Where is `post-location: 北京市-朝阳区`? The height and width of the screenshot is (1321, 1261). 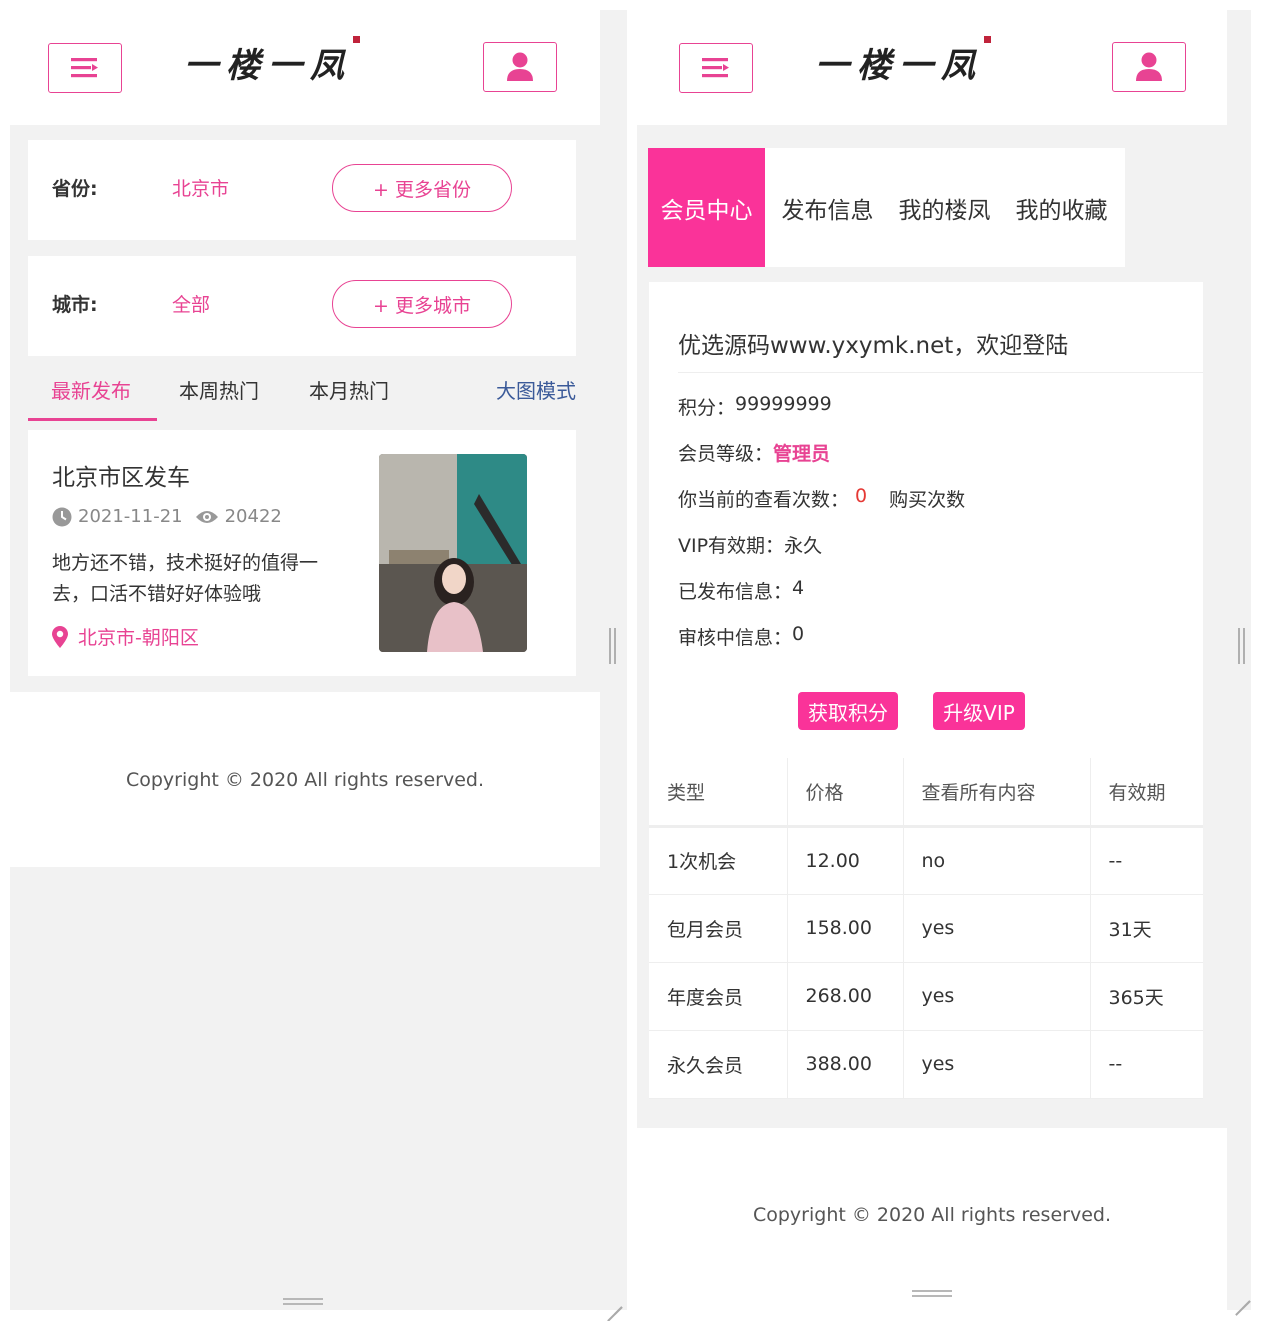
post-location: 北京市-朝阳区 is located at coordinates (125, 636).